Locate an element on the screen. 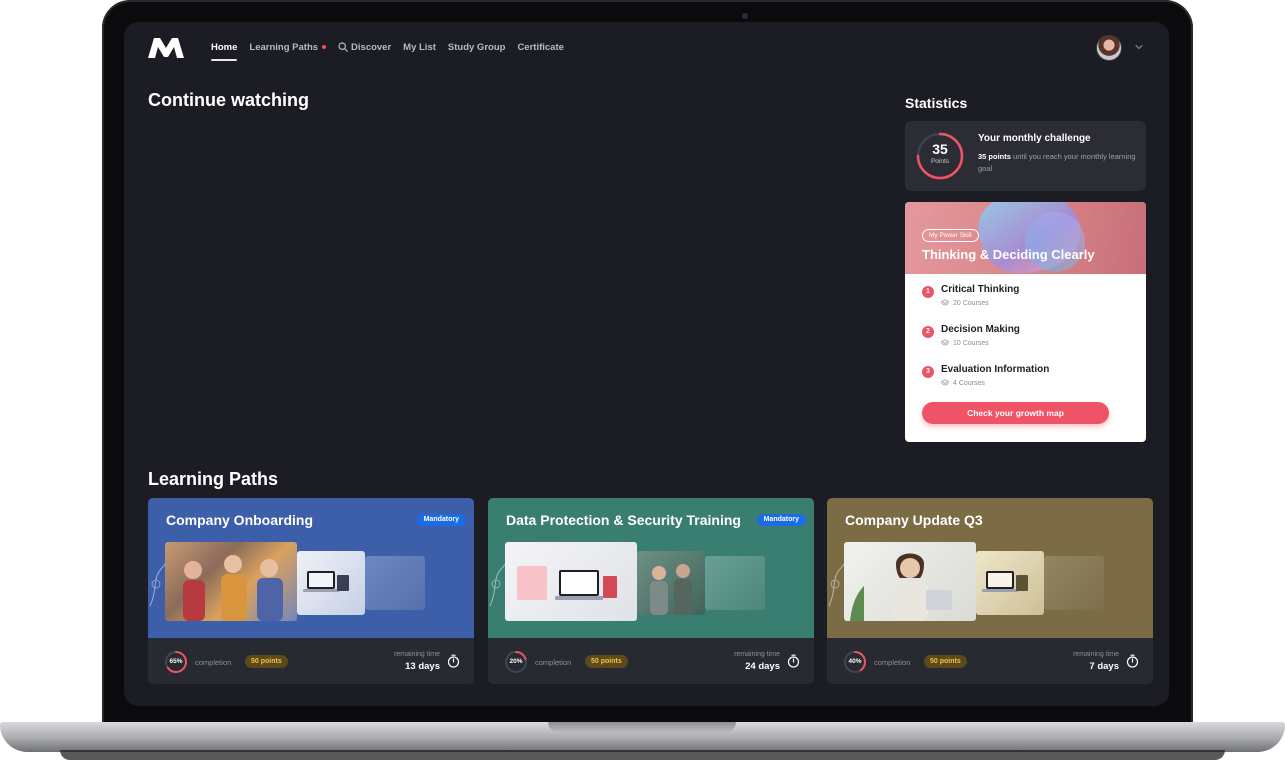  chevron-down-icon is located at coordinates (1139, 47).